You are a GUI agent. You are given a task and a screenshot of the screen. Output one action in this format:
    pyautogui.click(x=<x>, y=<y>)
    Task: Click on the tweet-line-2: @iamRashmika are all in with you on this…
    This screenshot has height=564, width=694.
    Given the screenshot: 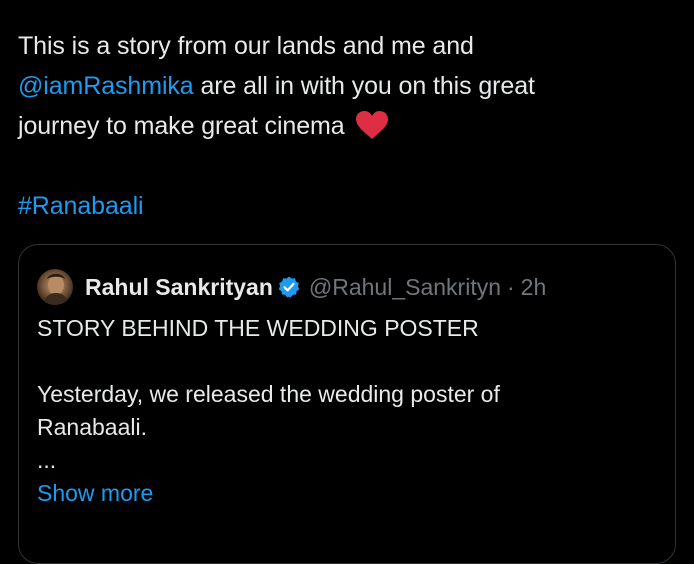 What is the action you would take?
    pyautogui.click(x=343, y=86)
    